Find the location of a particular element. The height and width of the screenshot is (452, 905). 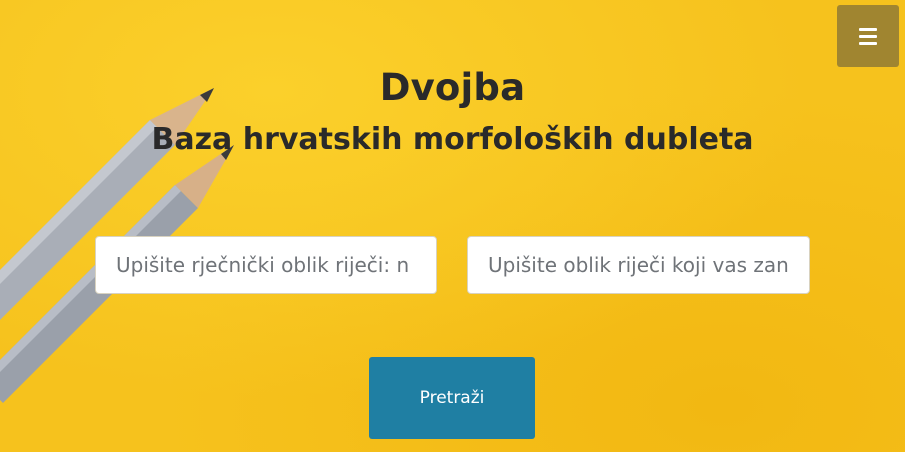

word-form-search-input is located at coordinates (638, 265).